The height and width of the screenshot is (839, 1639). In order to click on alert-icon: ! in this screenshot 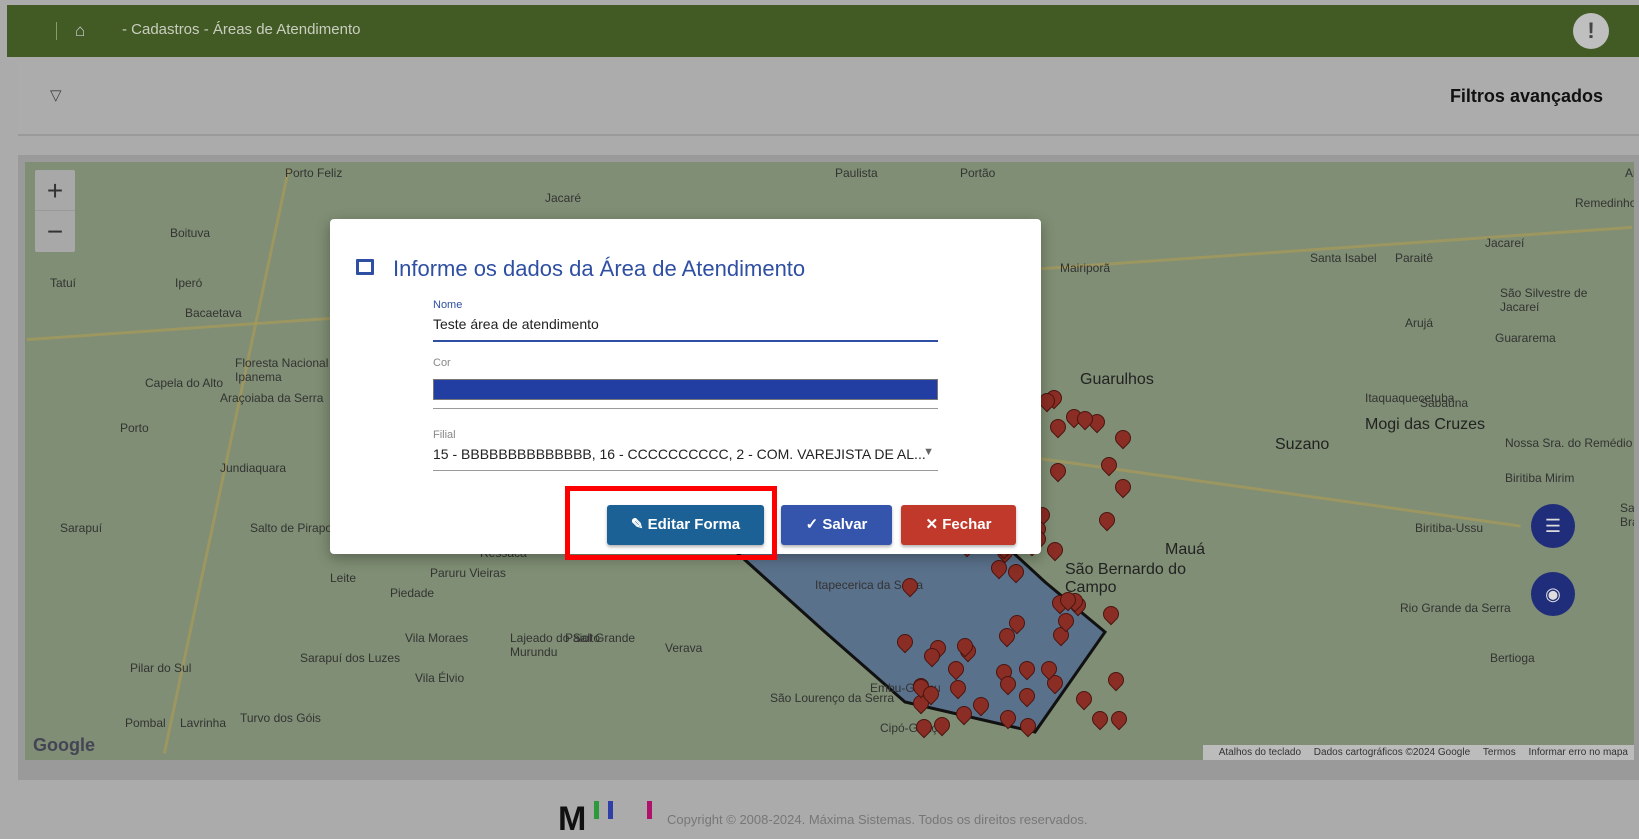, I will do `click(1591, 31)`.